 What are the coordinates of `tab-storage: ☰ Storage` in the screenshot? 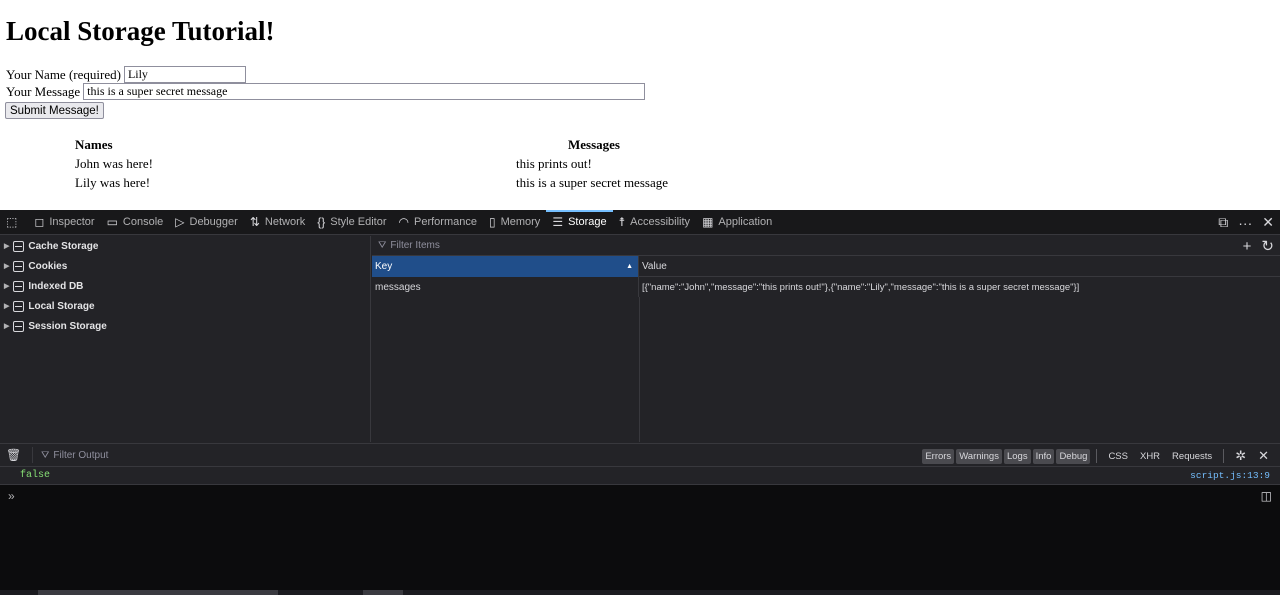 It's located at (579, 222).